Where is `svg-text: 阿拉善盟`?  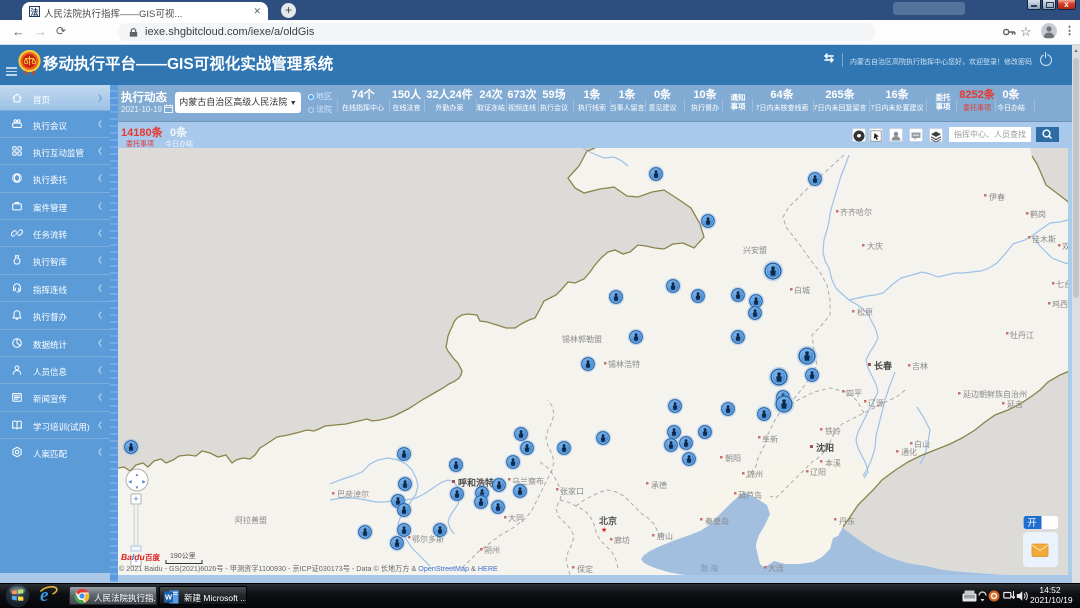 svg-text: 阿拉善盟 is located at coordinates (251, 520).